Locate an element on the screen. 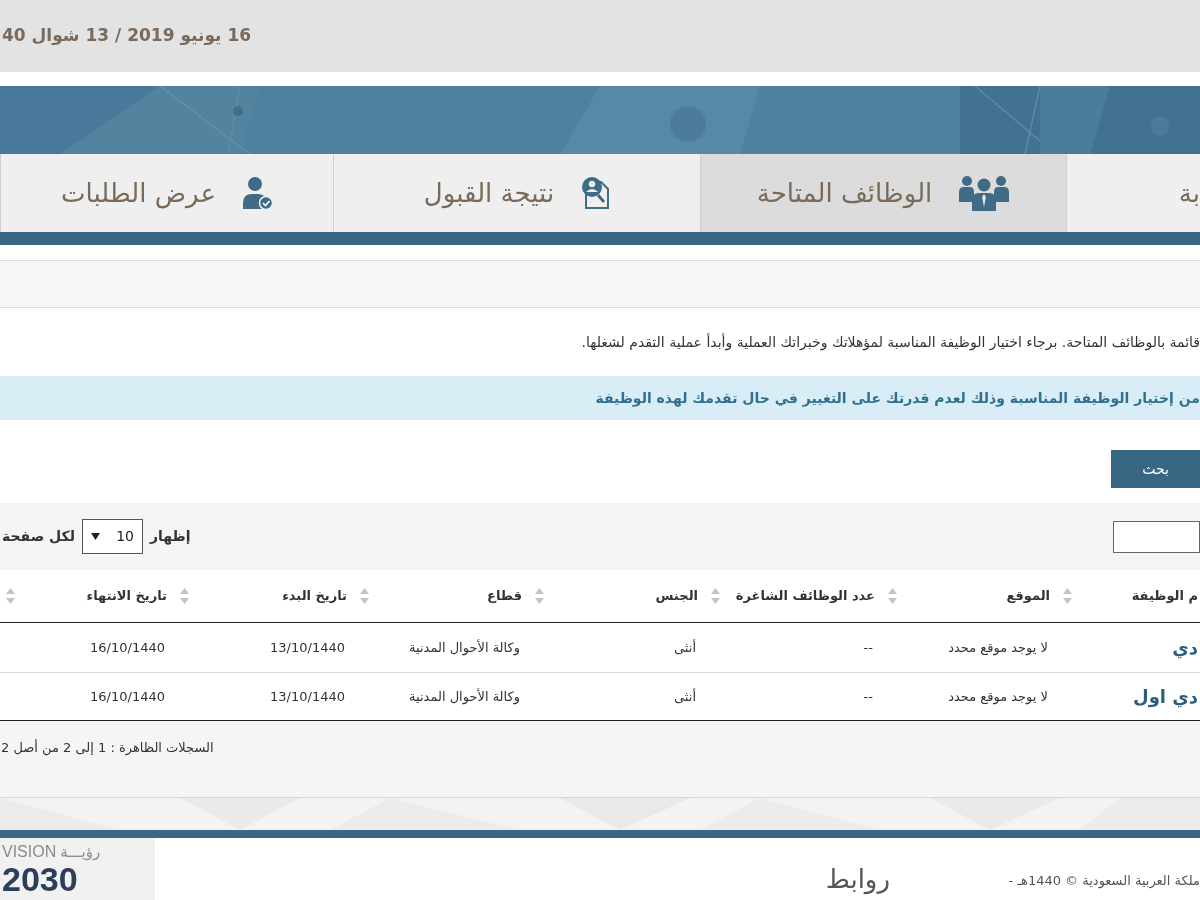  column-header: قطاع is located at coordinates (504, 596).